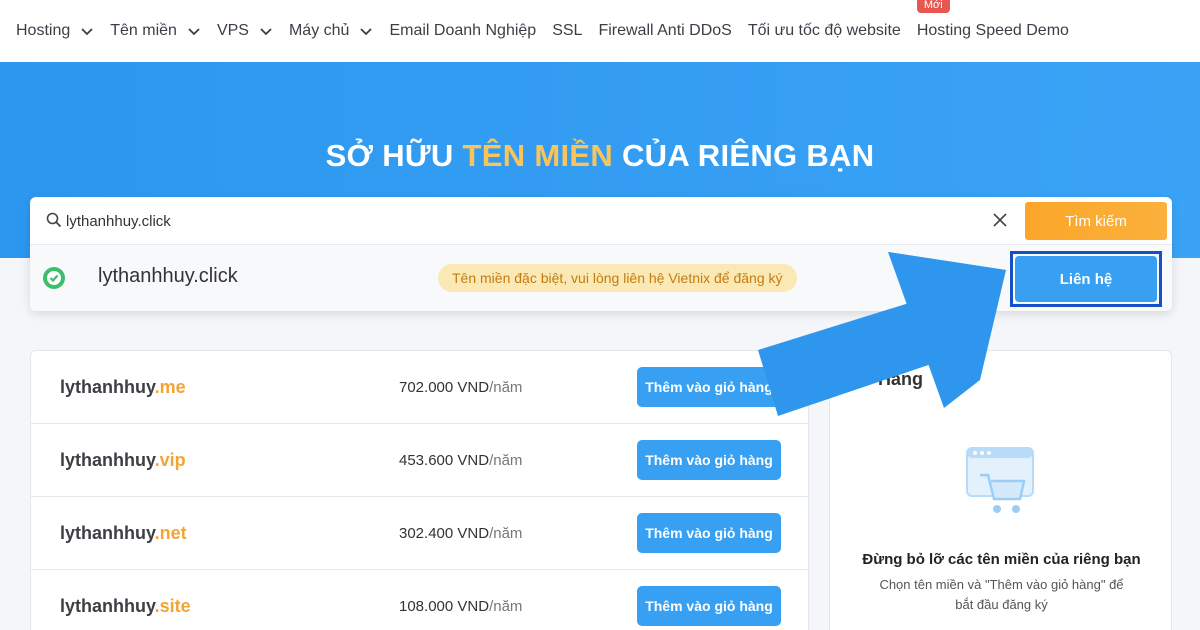  What do you see at coordinates (992, 20) in the screenshot?
I see `nav-item-speed-demo: Mới Hosting Speed Demo` at bounding box center [992, 20].